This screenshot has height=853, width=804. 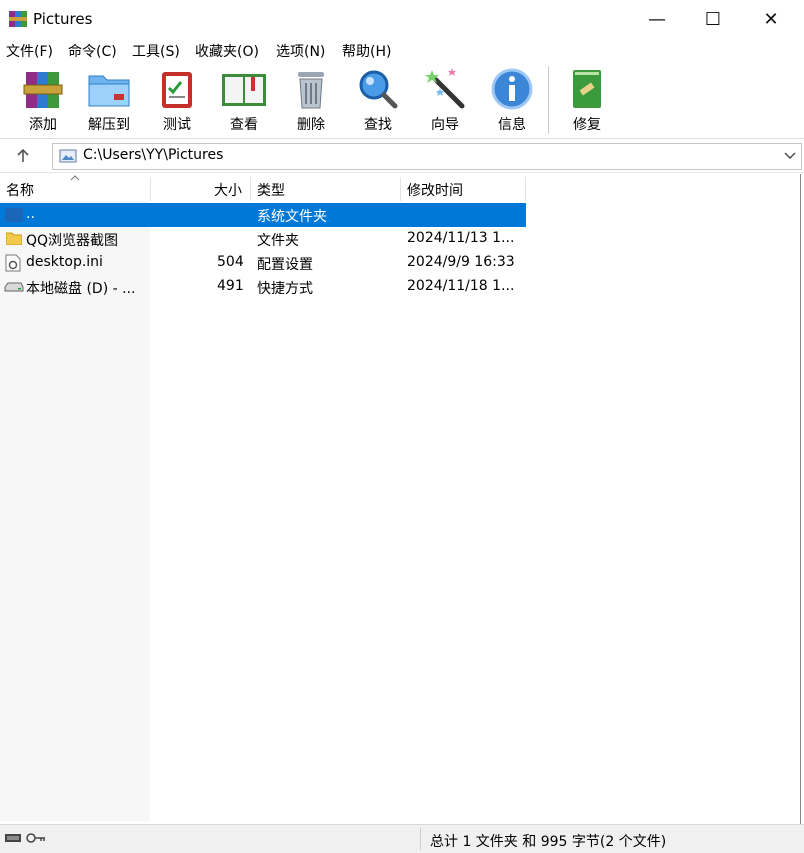 I want to click on delete-label: 删除, so click(x=311, y=125).